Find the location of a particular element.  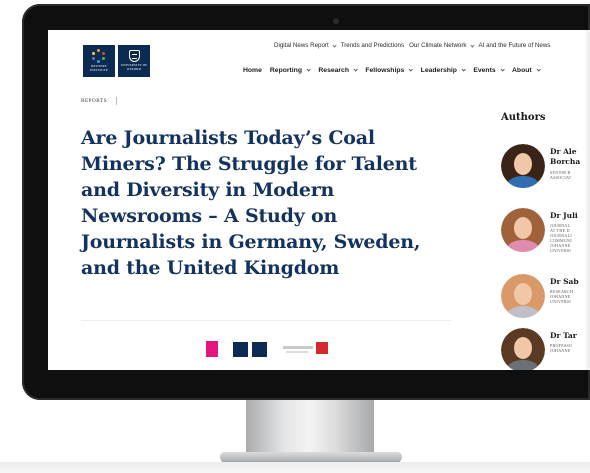

partner-logo-oxford is located at coordinates (259, 349).